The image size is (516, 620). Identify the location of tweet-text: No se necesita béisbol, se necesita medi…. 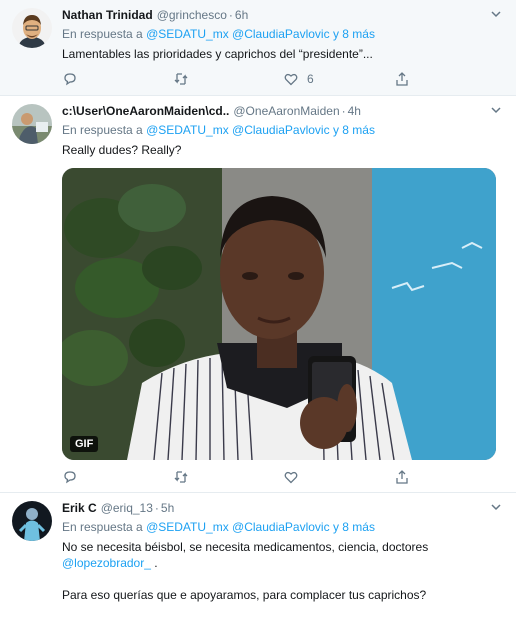
(283, 571).